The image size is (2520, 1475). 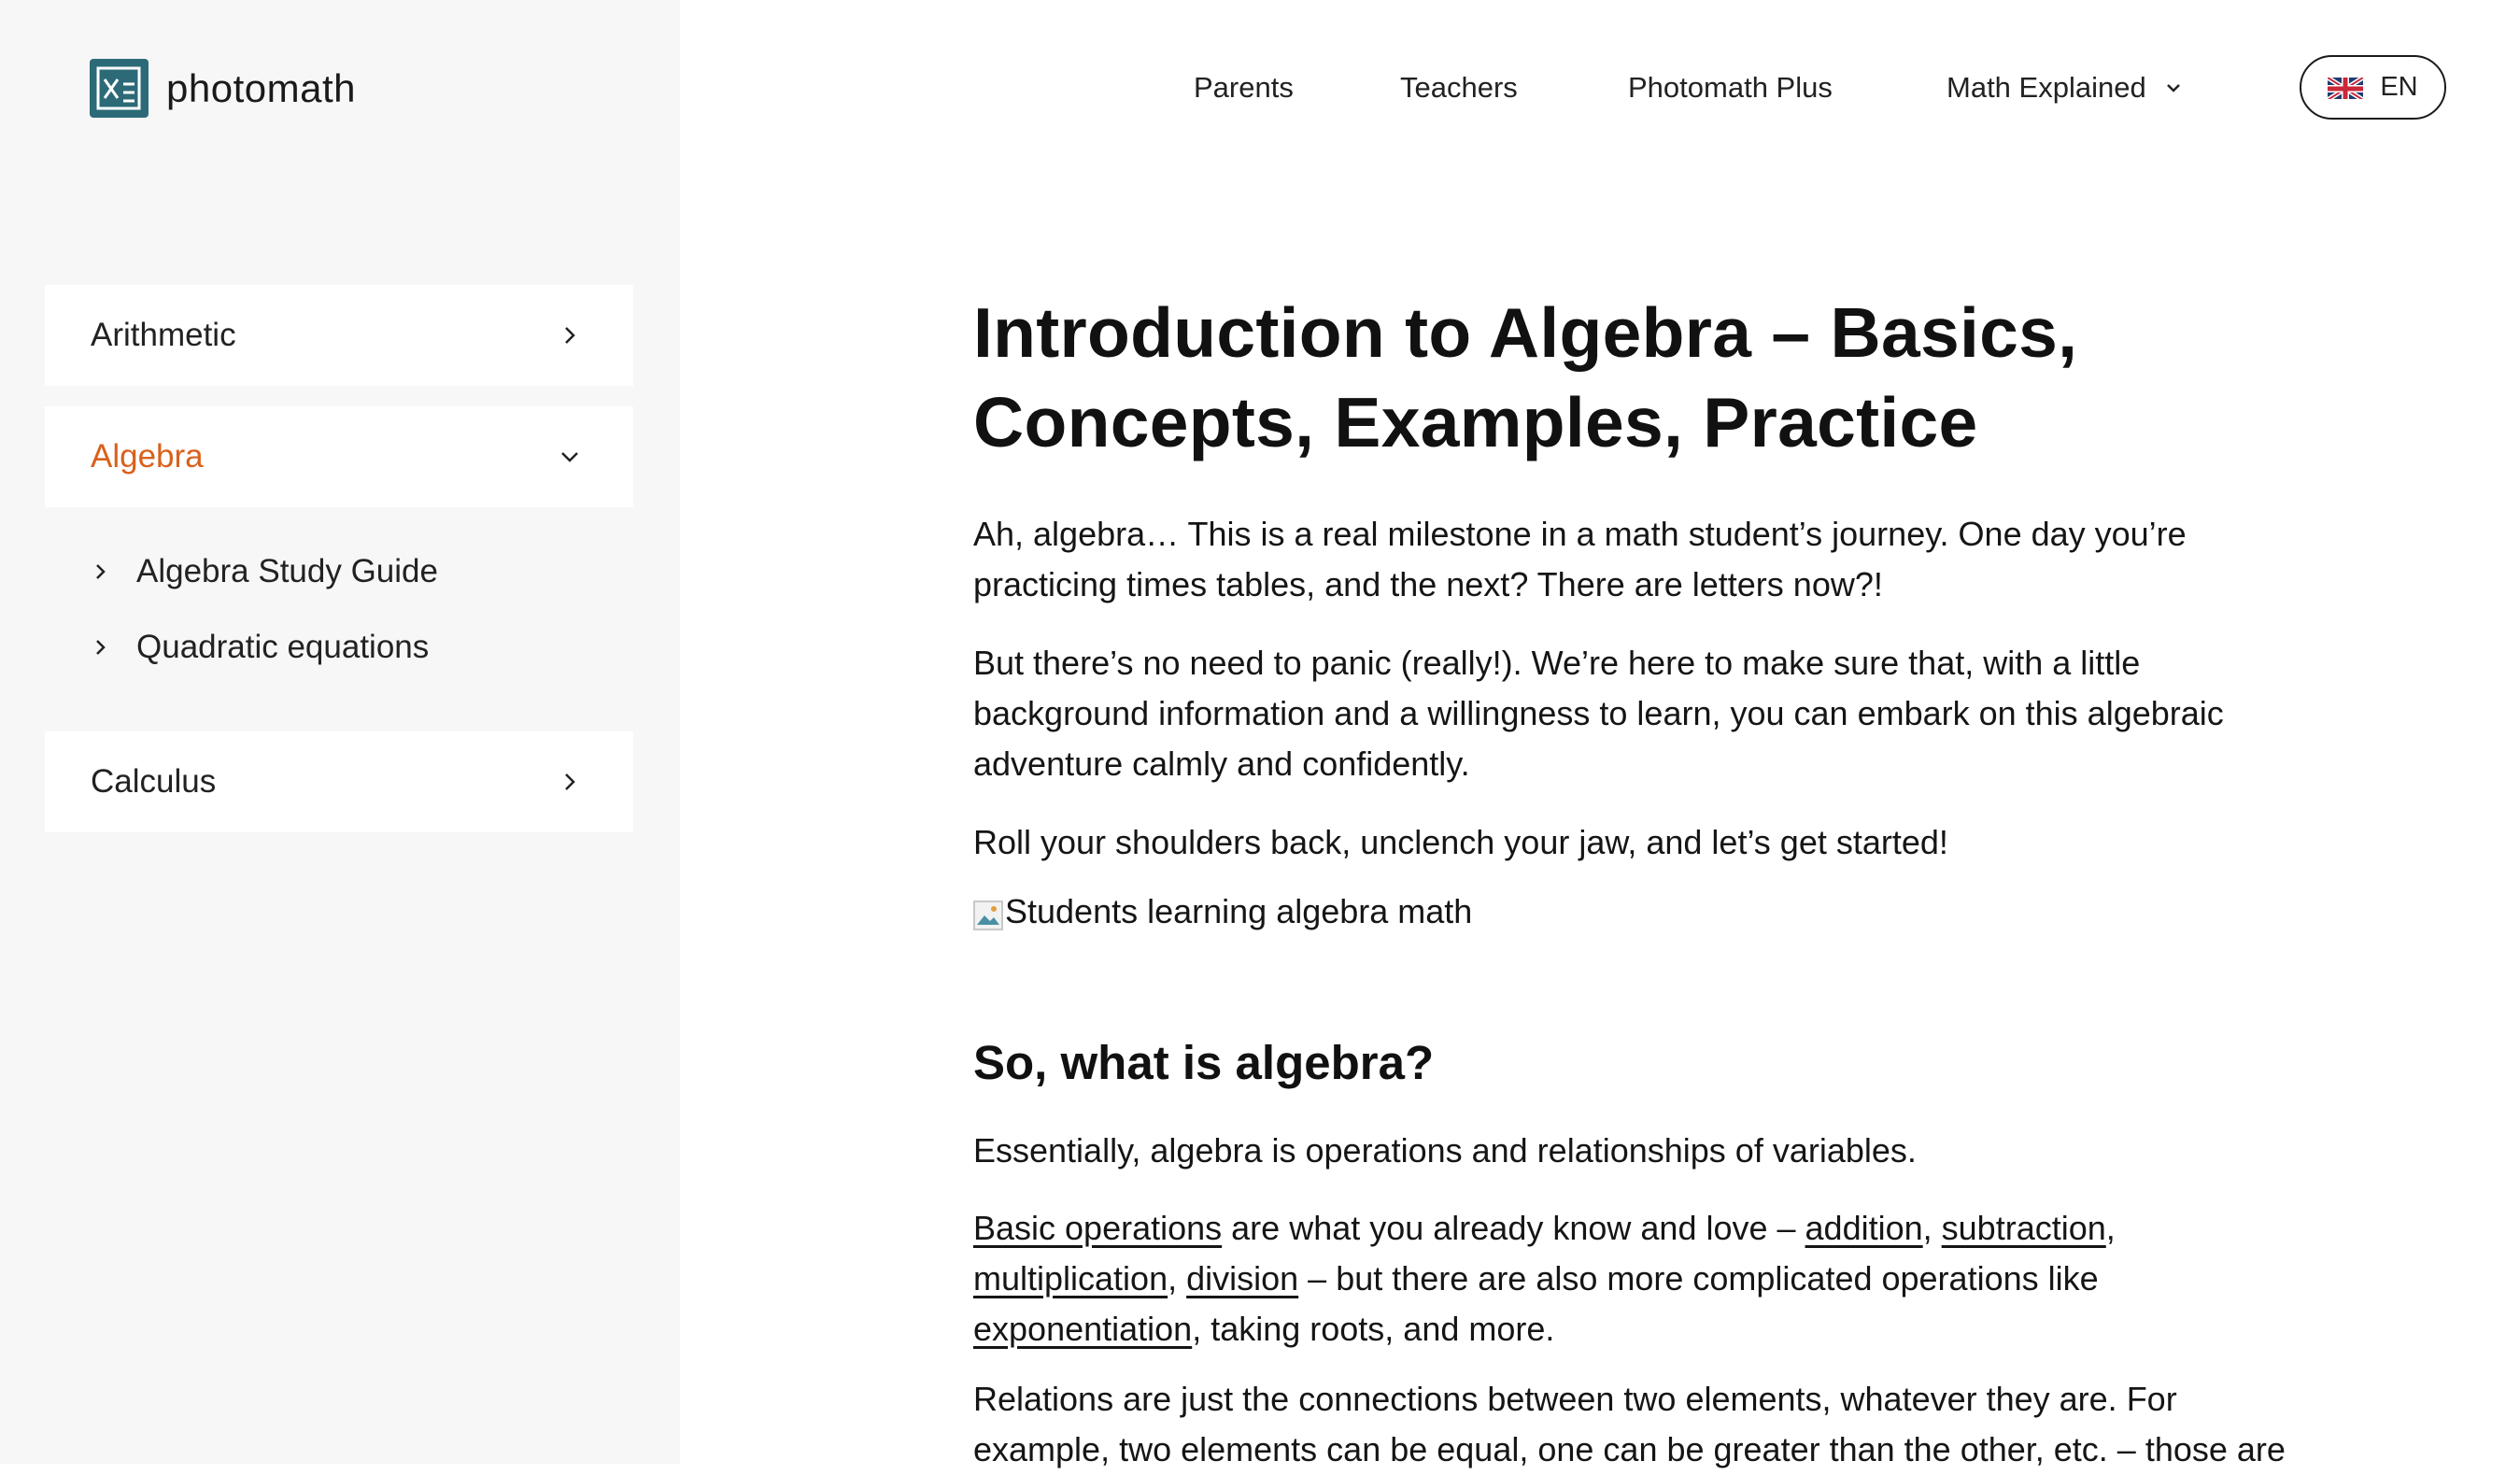 What do you see at coordinates (2047, 87) in the screenshot?
I see `nav-dropdown-label: Math Explained` at bounding box center [2047, 87].